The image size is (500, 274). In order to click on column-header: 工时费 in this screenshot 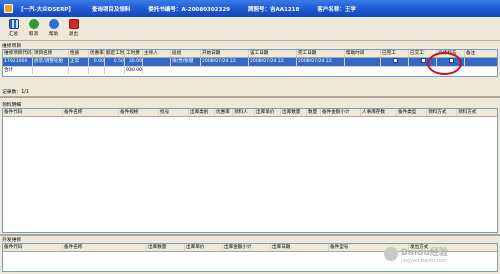, I will do `click(134, 53)`.